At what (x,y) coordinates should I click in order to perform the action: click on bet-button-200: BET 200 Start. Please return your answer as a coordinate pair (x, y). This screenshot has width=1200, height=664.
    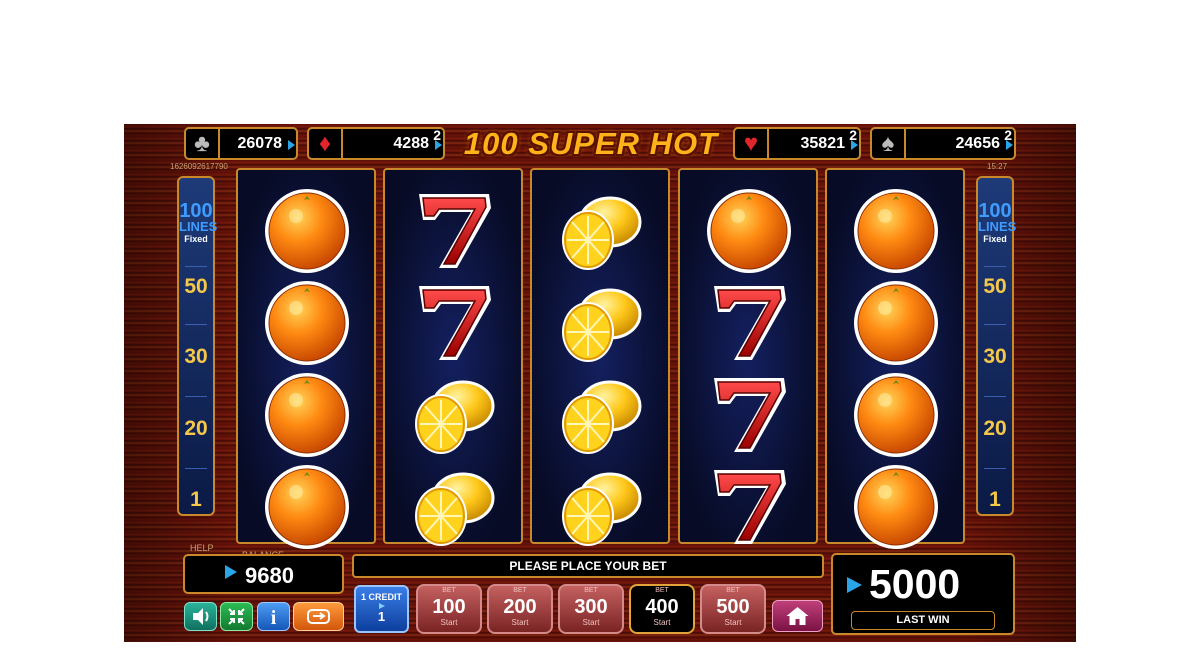
    Looking at the image, I should click on (520, 609).